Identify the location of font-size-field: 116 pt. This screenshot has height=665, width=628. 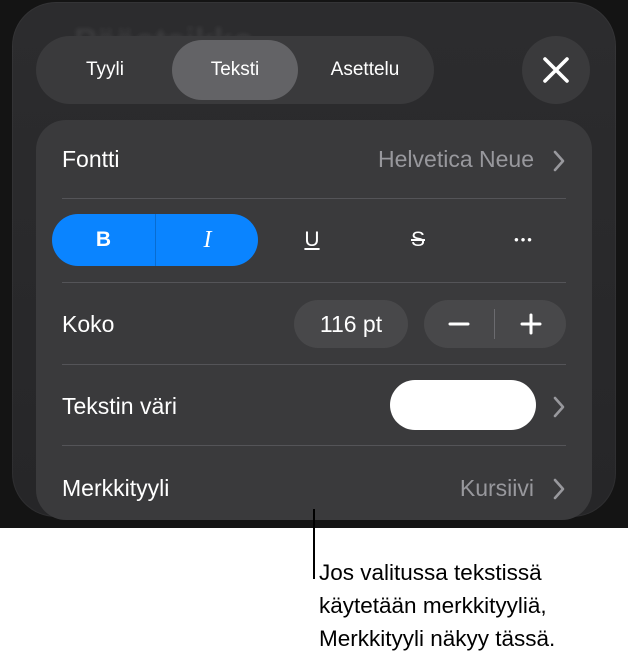
(351, 324).